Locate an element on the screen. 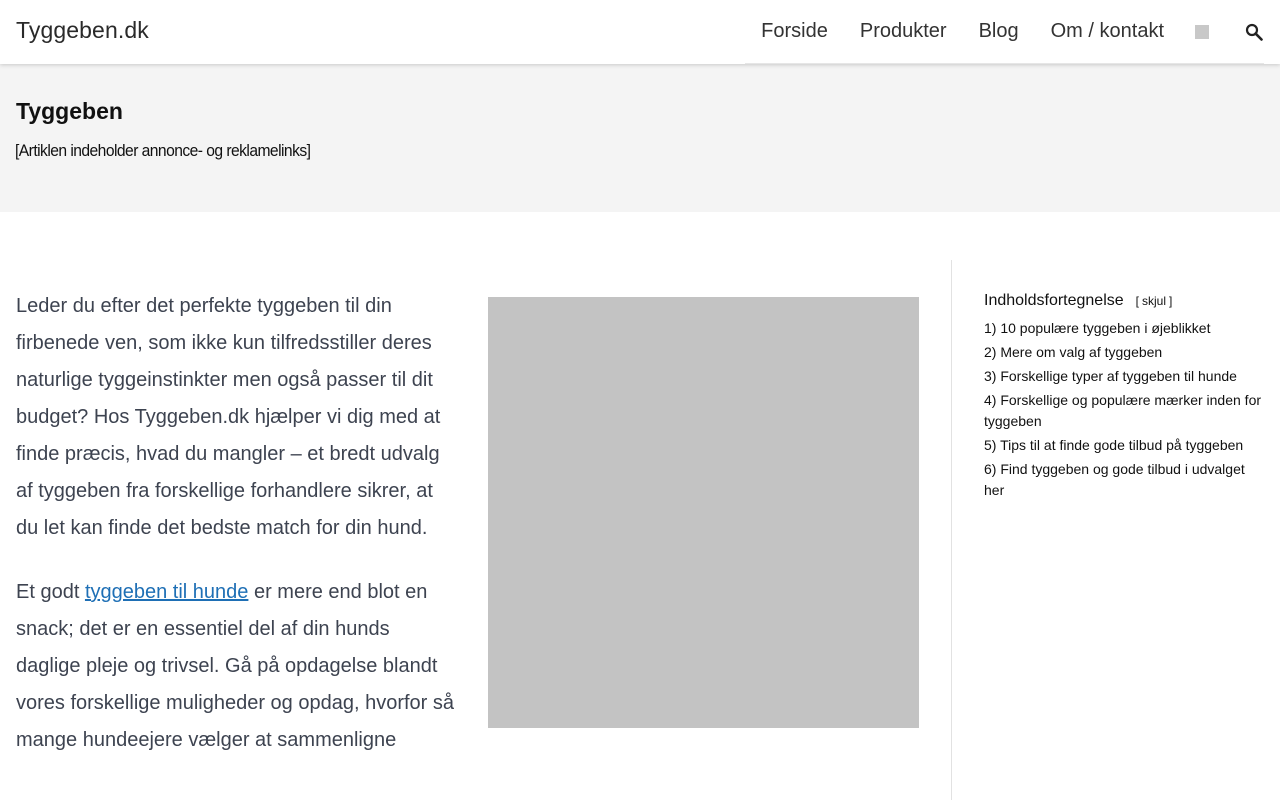 The image size is (1280, 800). toc-item-number: 3) is located at coordinates (990, 376).